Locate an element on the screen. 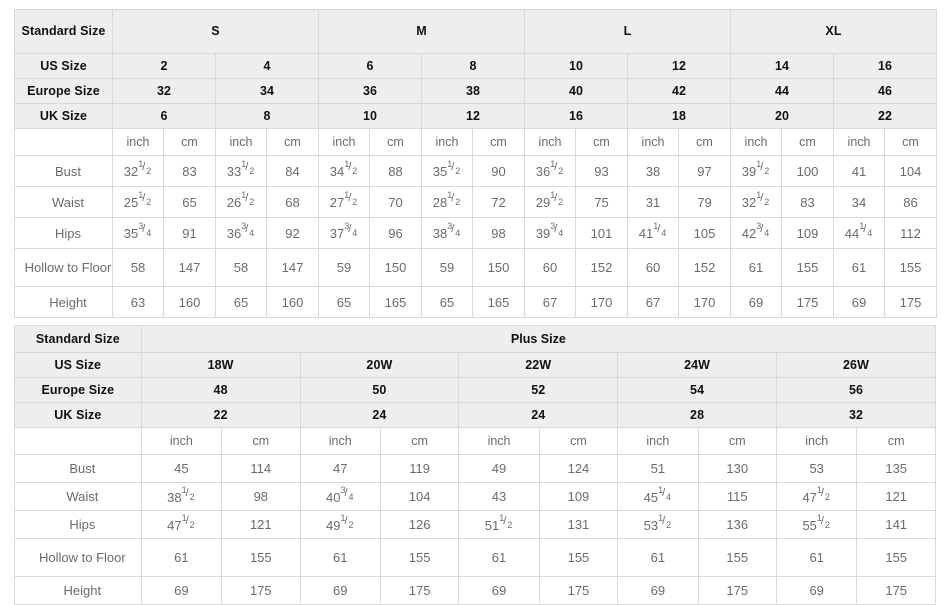  measure-value: 126 is located at coordinates (419, 524).